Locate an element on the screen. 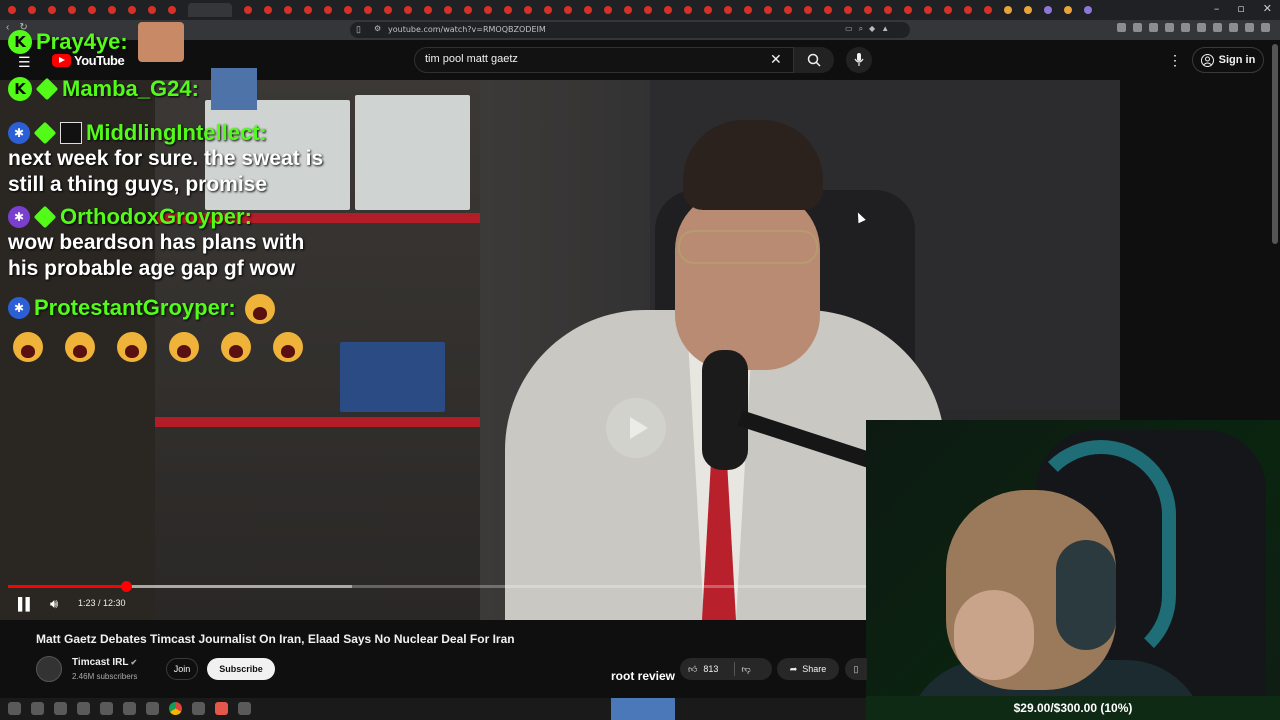 The width and height of the screenshot is (1280, 720). sign-in-button: Sign in is located at coordinates (1228, 60).